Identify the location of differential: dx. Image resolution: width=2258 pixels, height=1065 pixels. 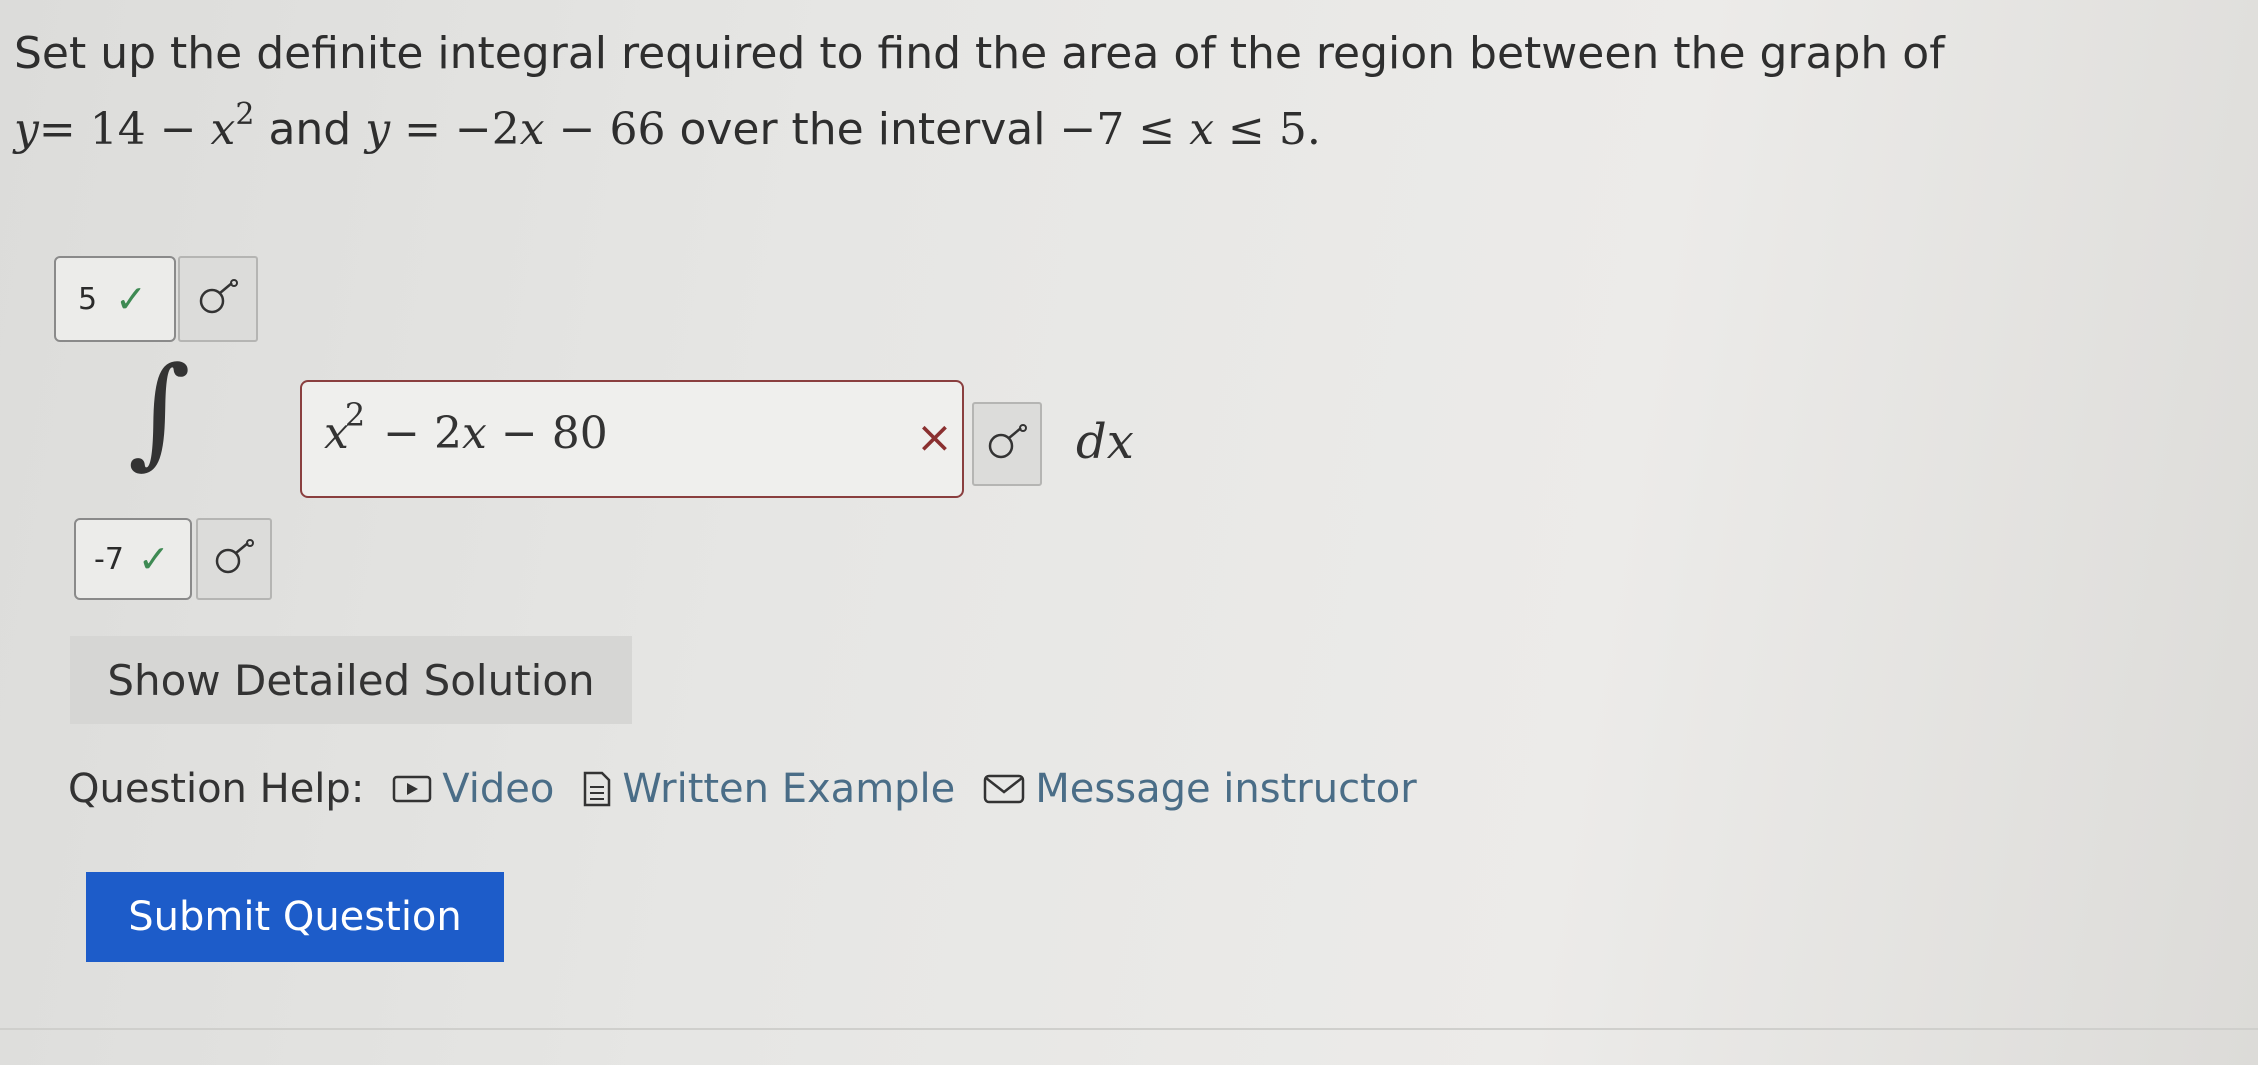
(1105, 442).